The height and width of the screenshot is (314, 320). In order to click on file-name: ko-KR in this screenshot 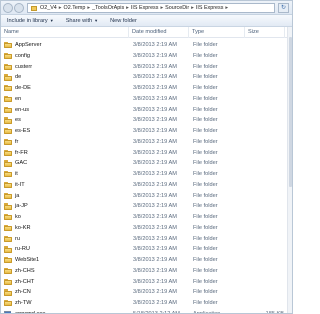, I will do `click(23, 227)`.